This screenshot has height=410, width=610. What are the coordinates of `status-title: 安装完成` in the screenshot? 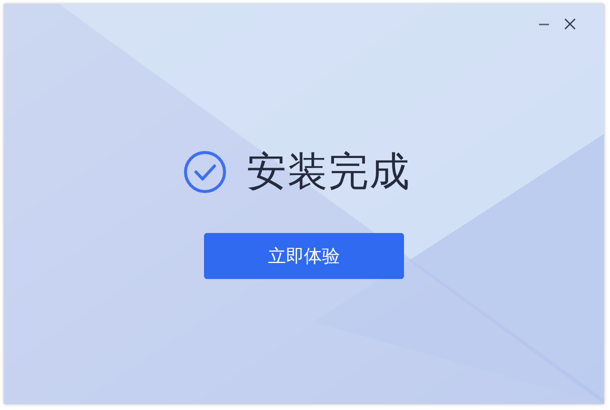 It's located at (328, 172).